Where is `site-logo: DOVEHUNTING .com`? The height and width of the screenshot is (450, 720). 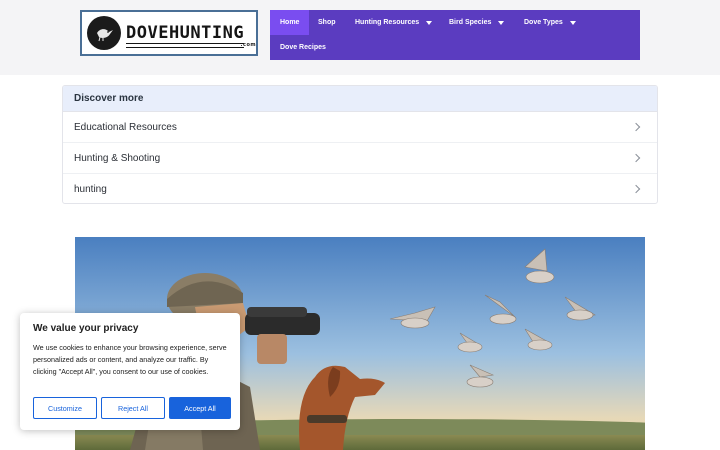
site-logo: DOVEHUNTING .com is located at coordinates (169, 33).